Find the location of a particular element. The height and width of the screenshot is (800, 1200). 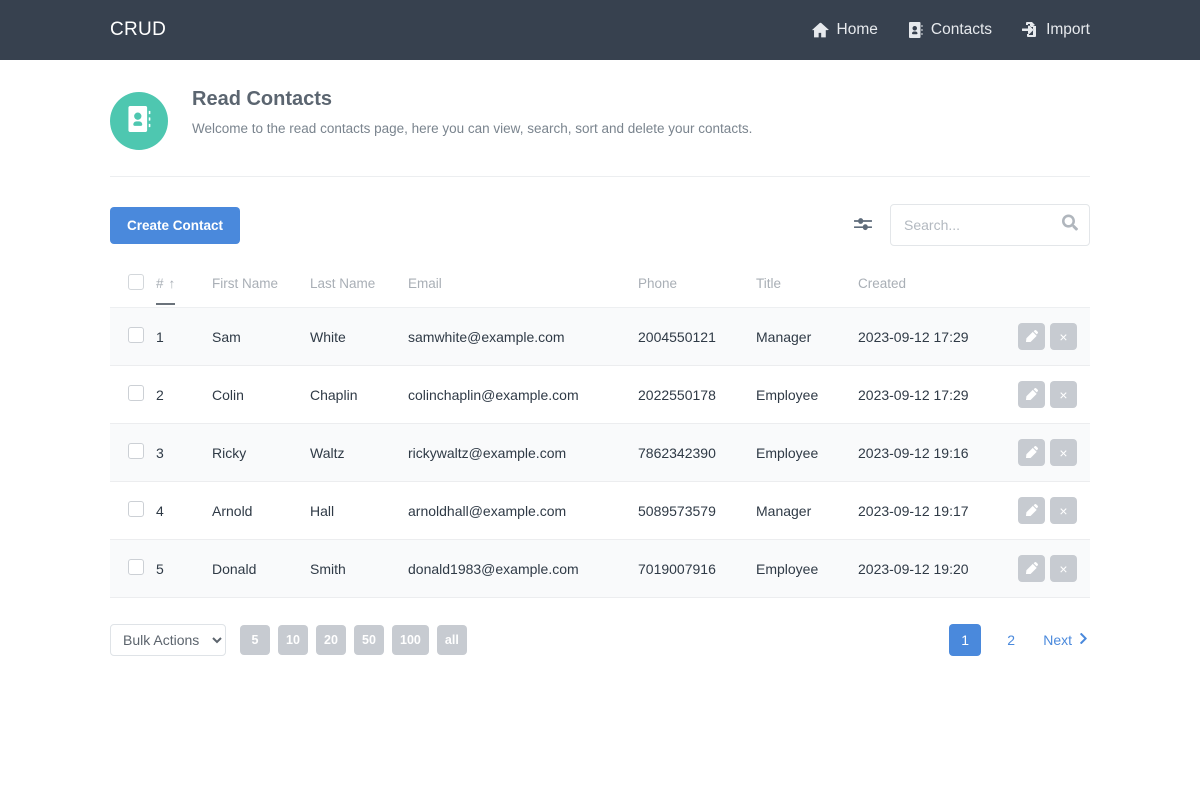

th-id: # ↑ is located at coordinates (184, 285).